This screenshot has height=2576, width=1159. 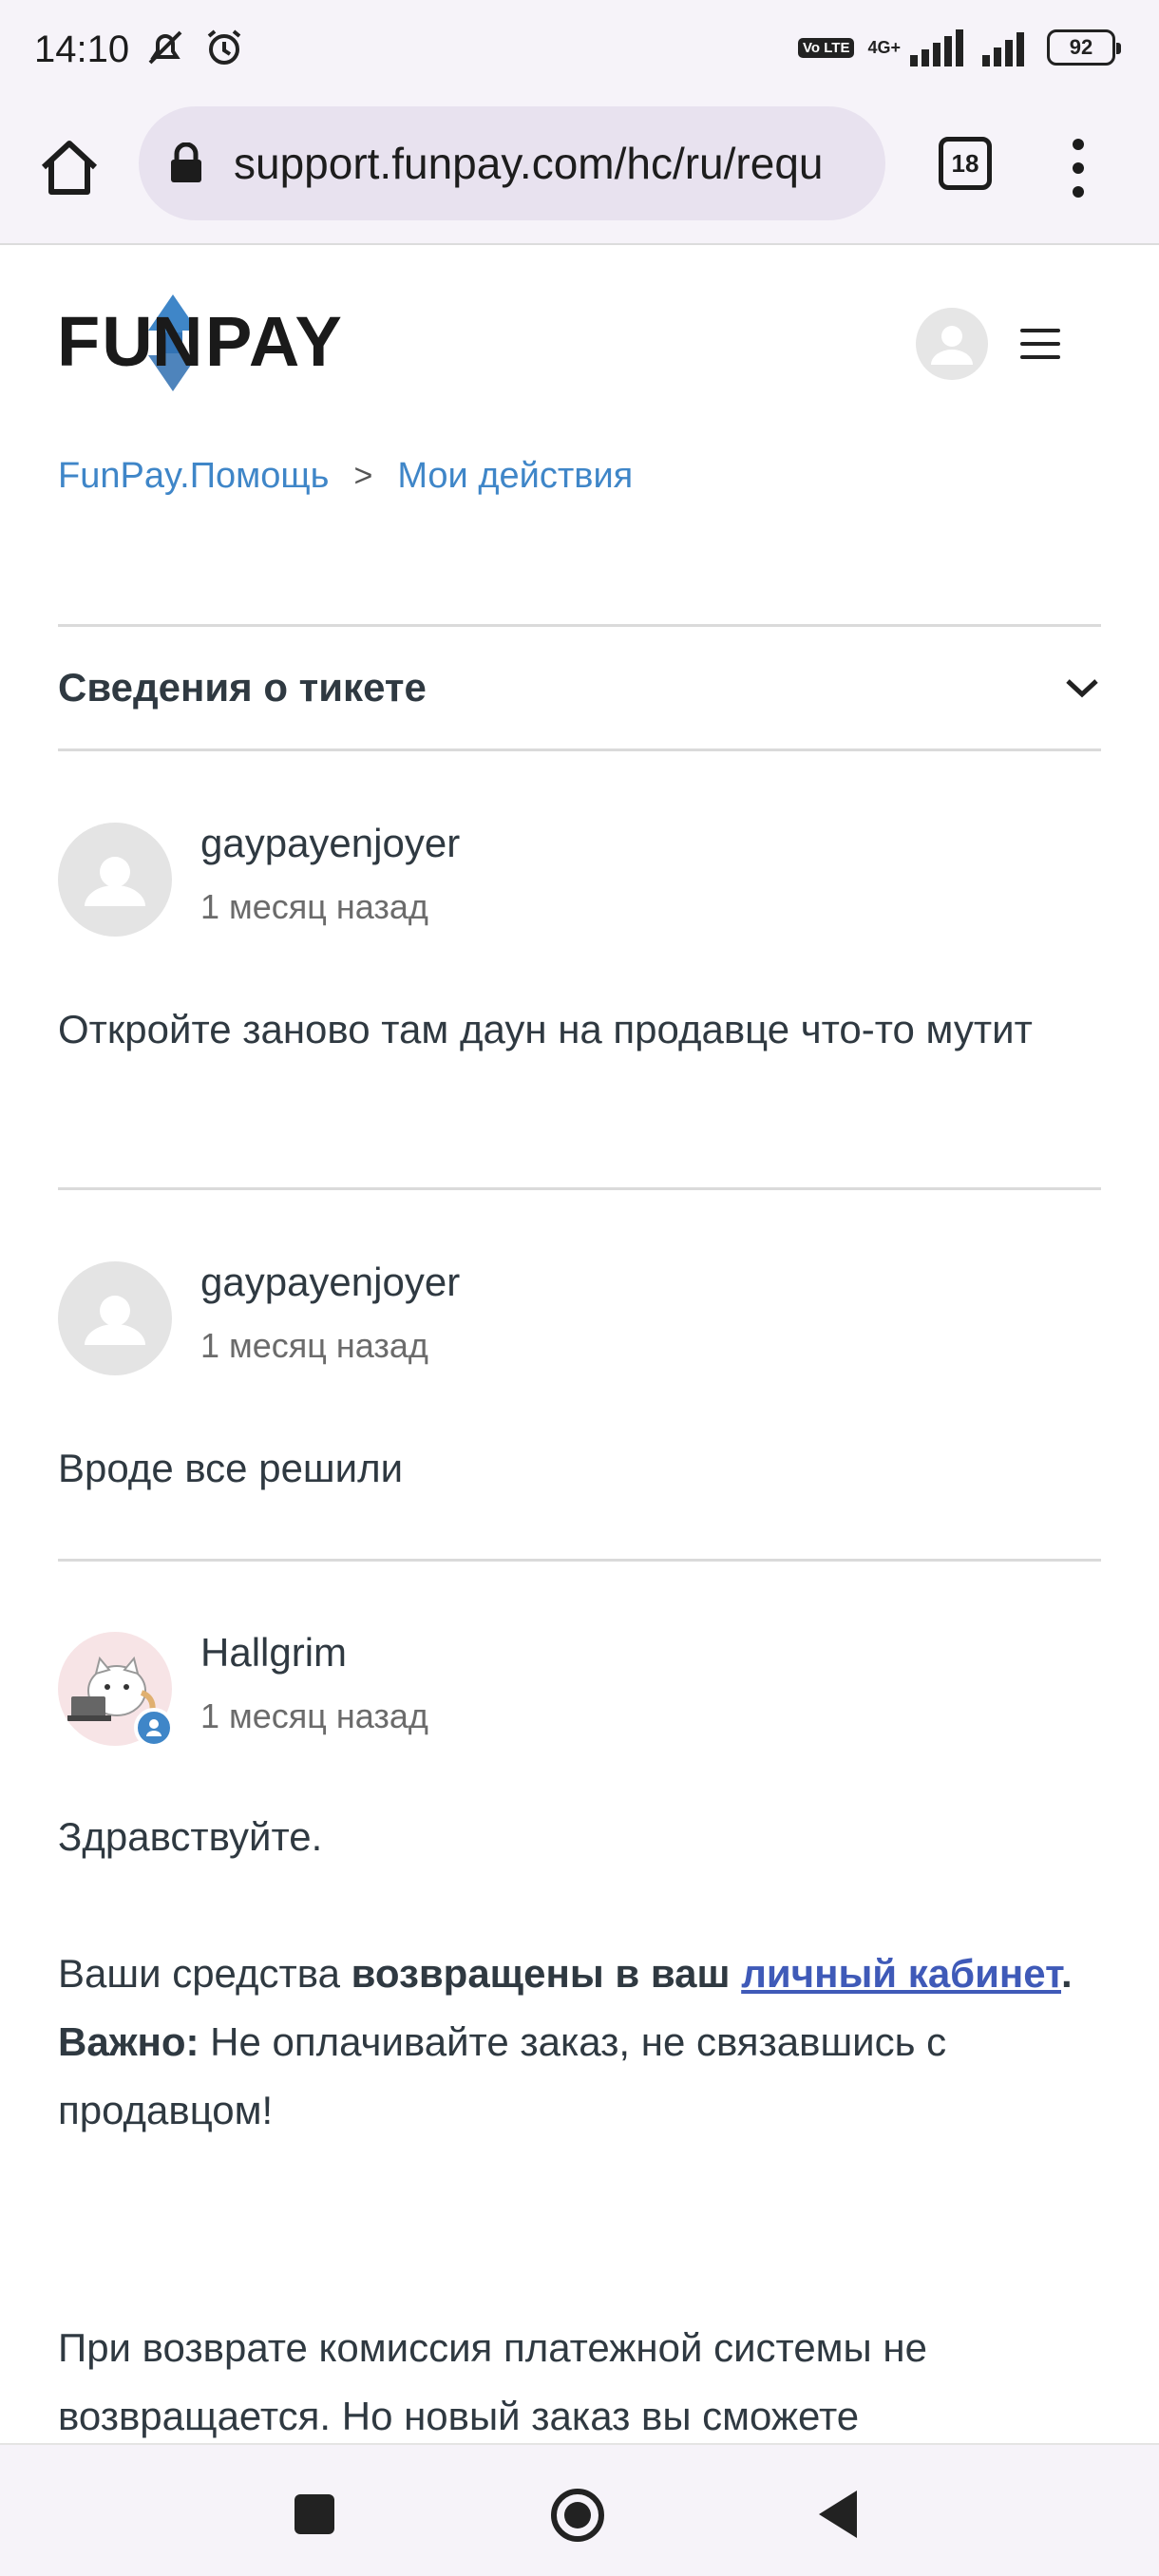 I want to click on comment-bold-text: Важно:, so click(x=129, y=2041).